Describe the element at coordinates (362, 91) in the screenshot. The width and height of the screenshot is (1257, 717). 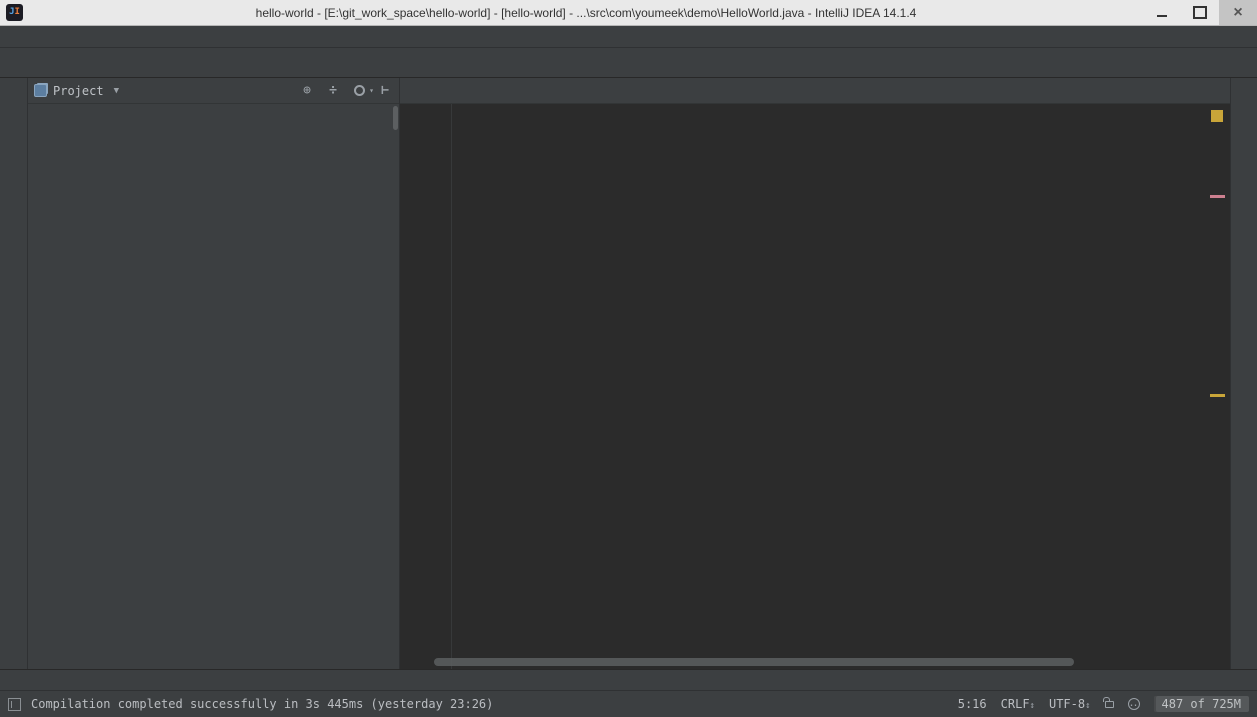
I see `gear-icon` at that location.